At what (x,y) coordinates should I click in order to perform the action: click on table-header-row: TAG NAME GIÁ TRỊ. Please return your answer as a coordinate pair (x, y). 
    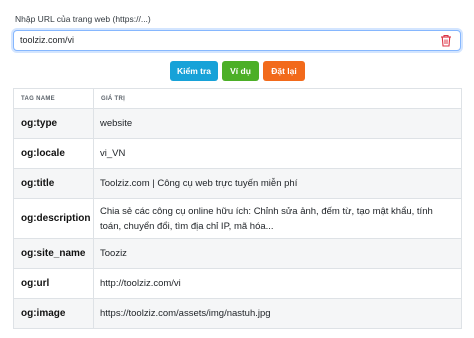
    Looking at the image, I should click on (237, 98).